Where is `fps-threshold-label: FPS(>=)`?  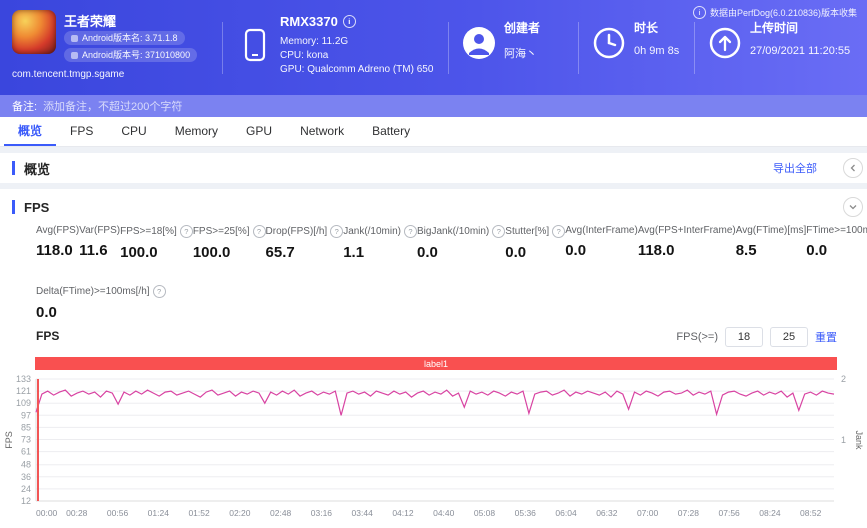 fps-threshold-label: FPS(>=) is located at coordinates (697, 337).